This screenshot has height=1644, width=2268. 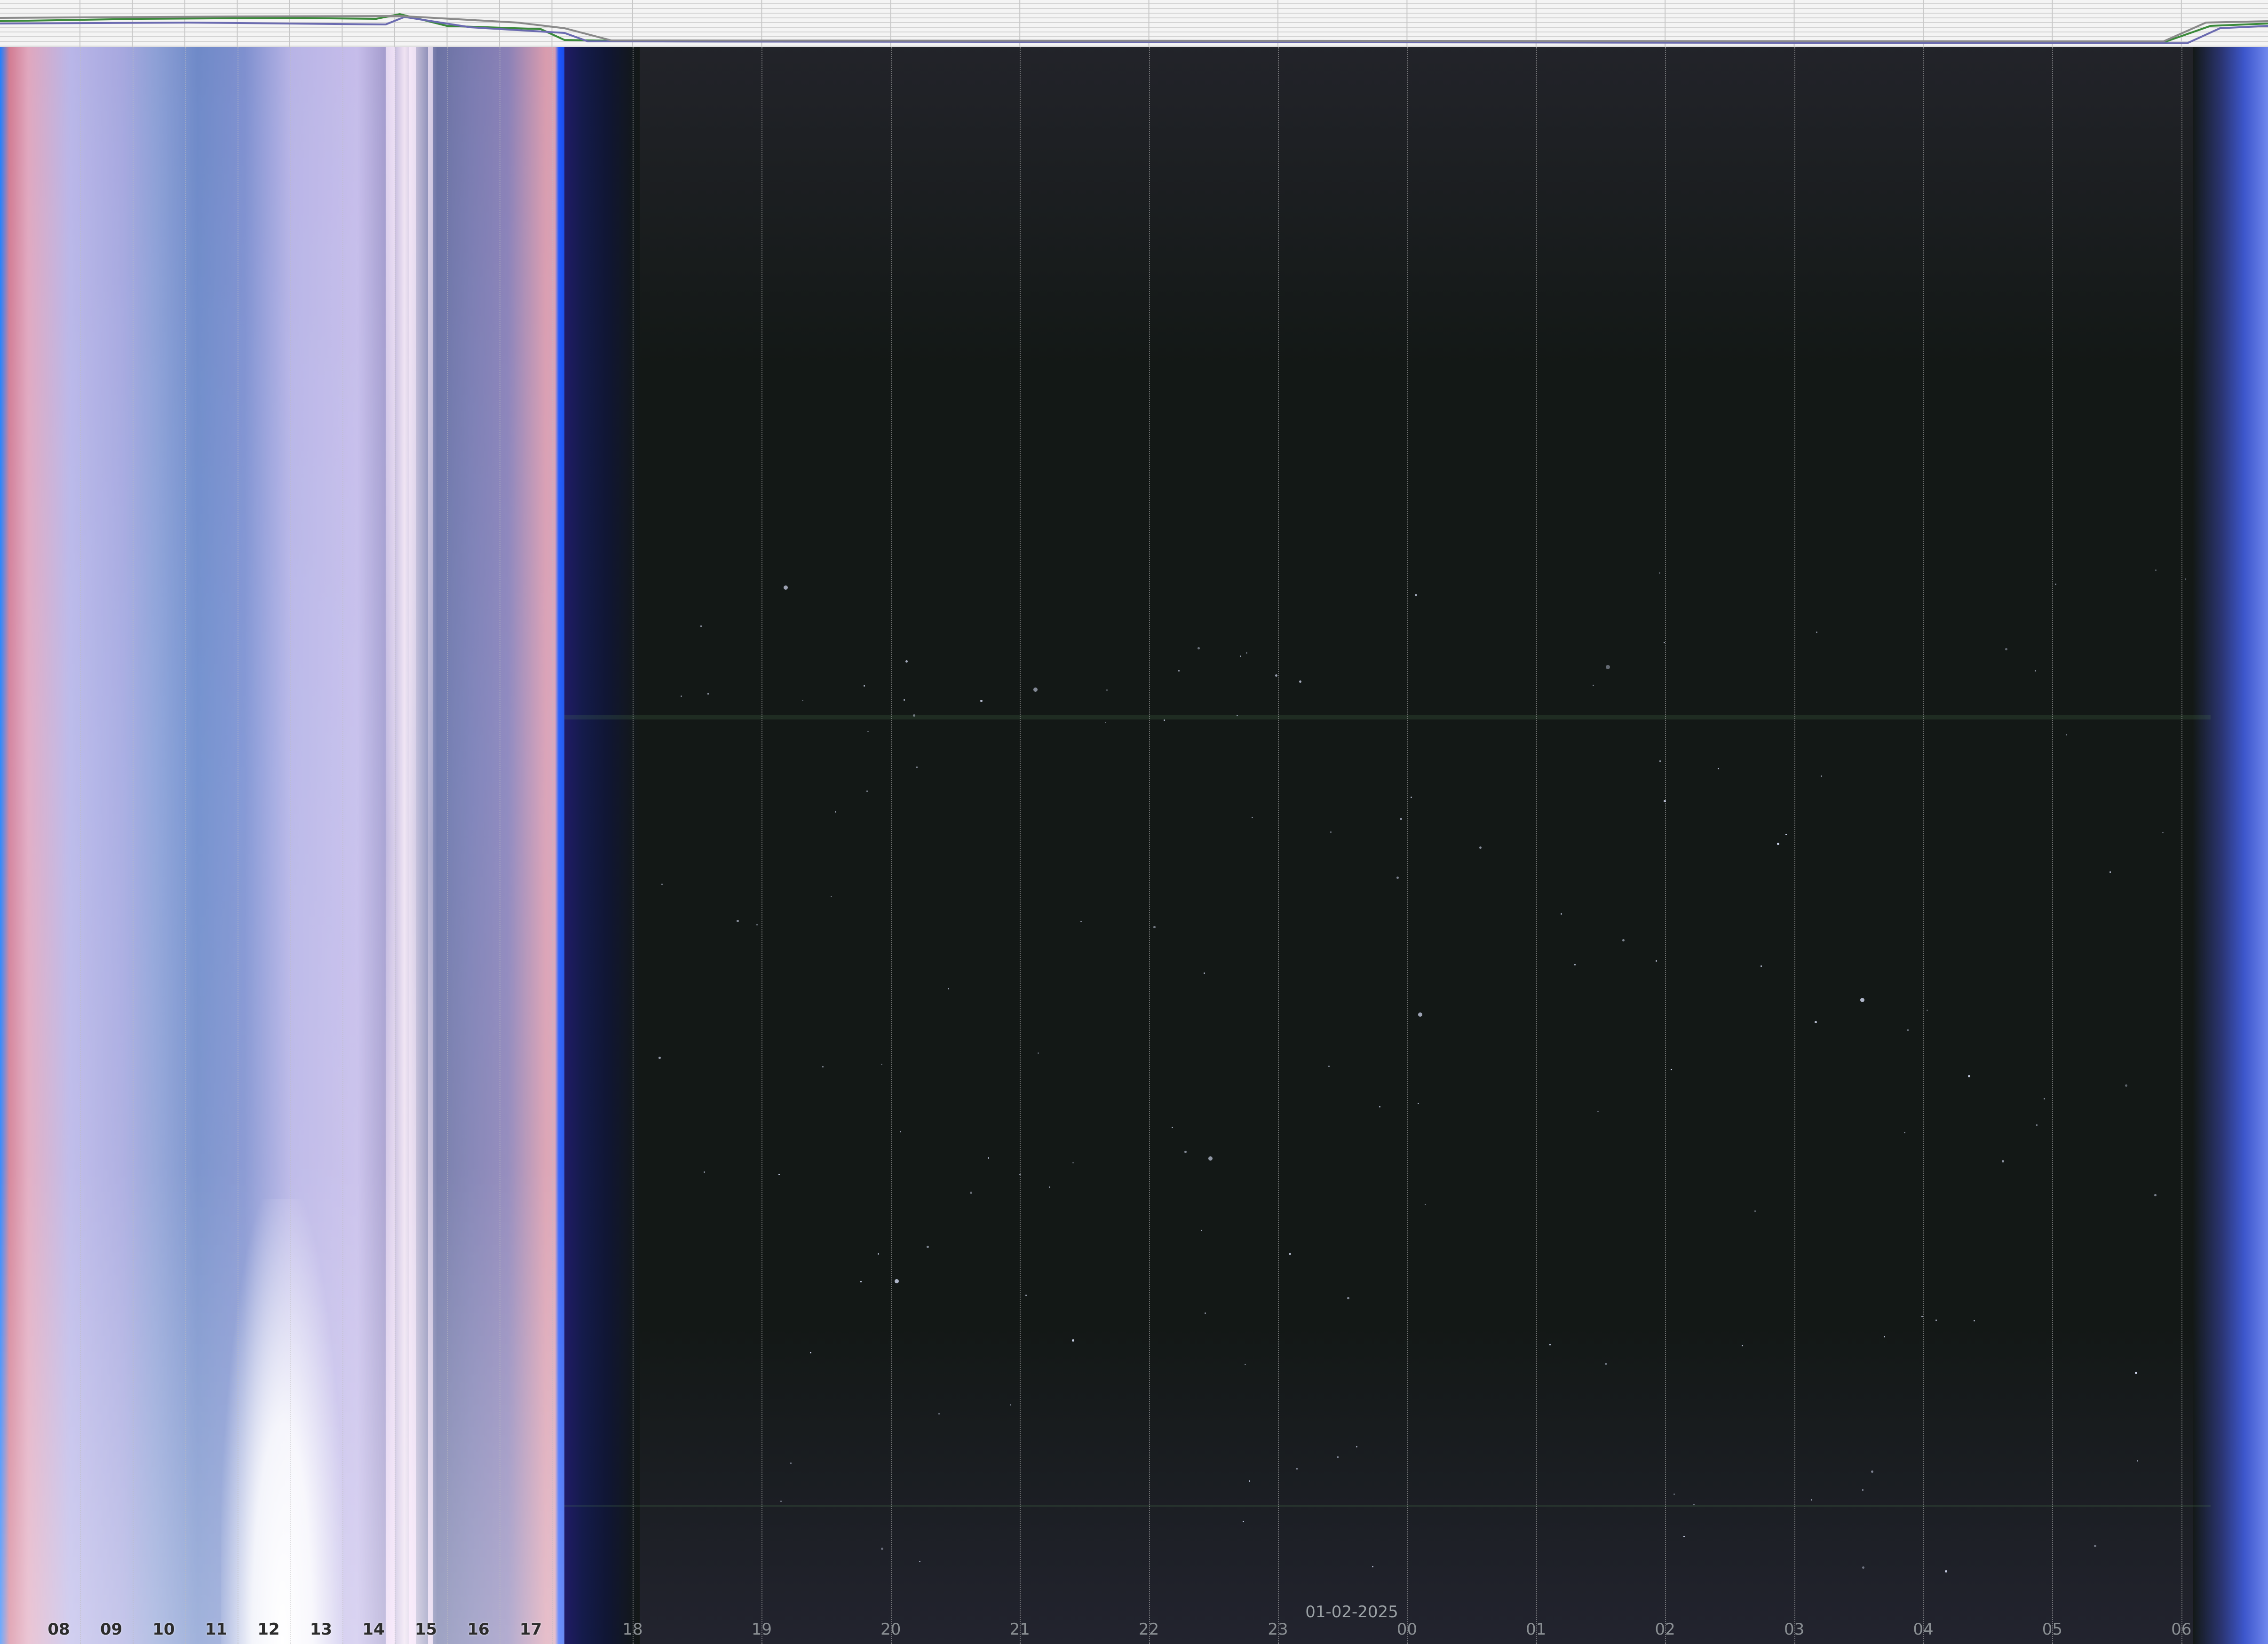 What do you see at coordinates (602, 845) in the screenshot?
I see `dusk-transition` at bounding box center [602, 845].